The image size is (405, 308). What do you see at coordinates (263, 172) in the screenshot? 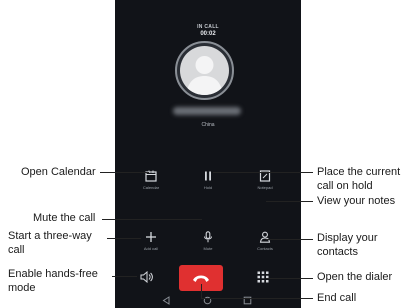
I see `leader-line-hold` at bounding box center [263, 172].